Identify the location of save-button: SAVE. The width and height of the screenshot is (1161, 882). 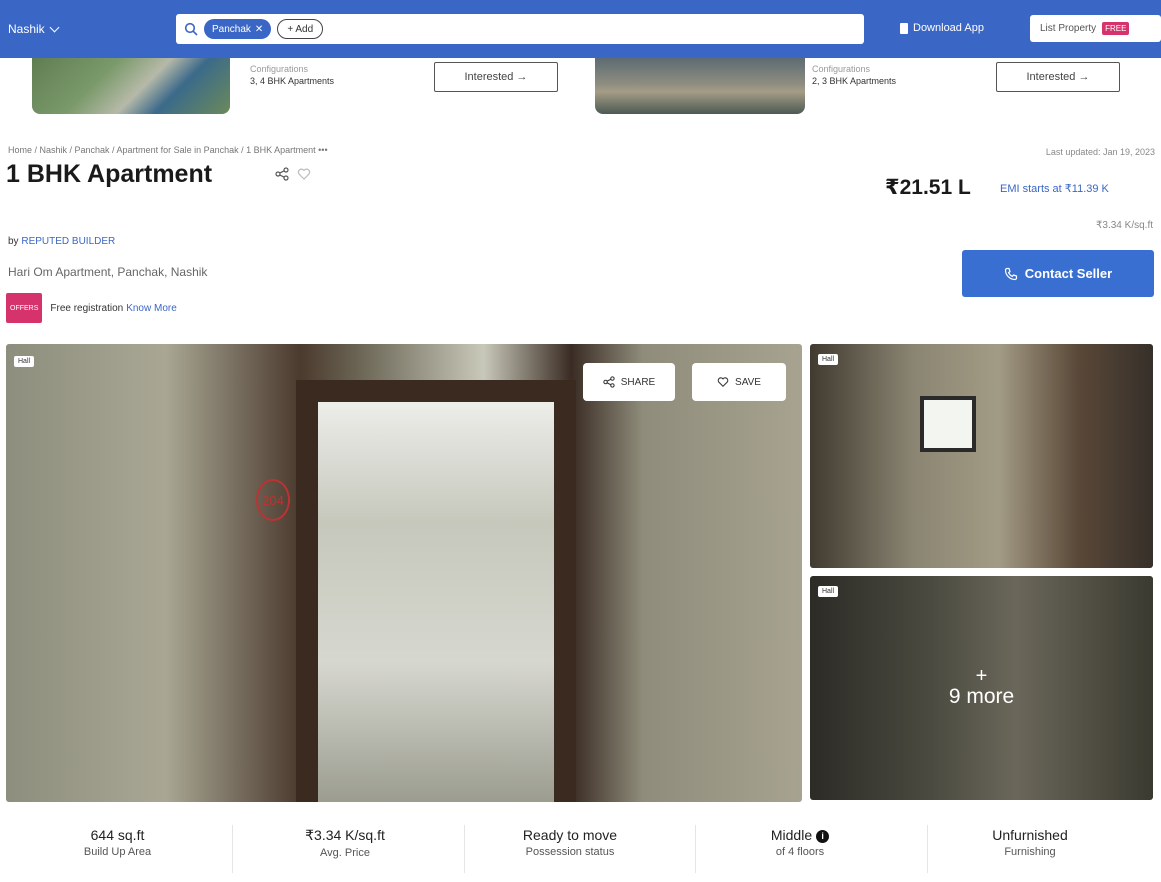
(739, 382).